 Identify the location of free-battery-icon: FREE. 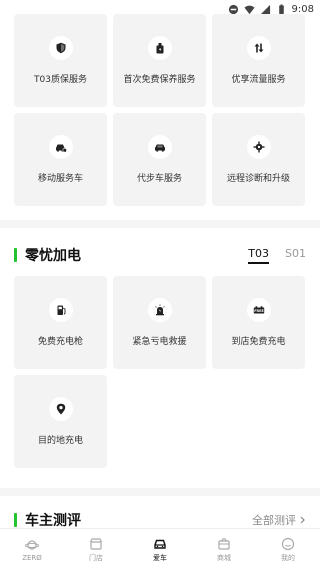
(258, 310).